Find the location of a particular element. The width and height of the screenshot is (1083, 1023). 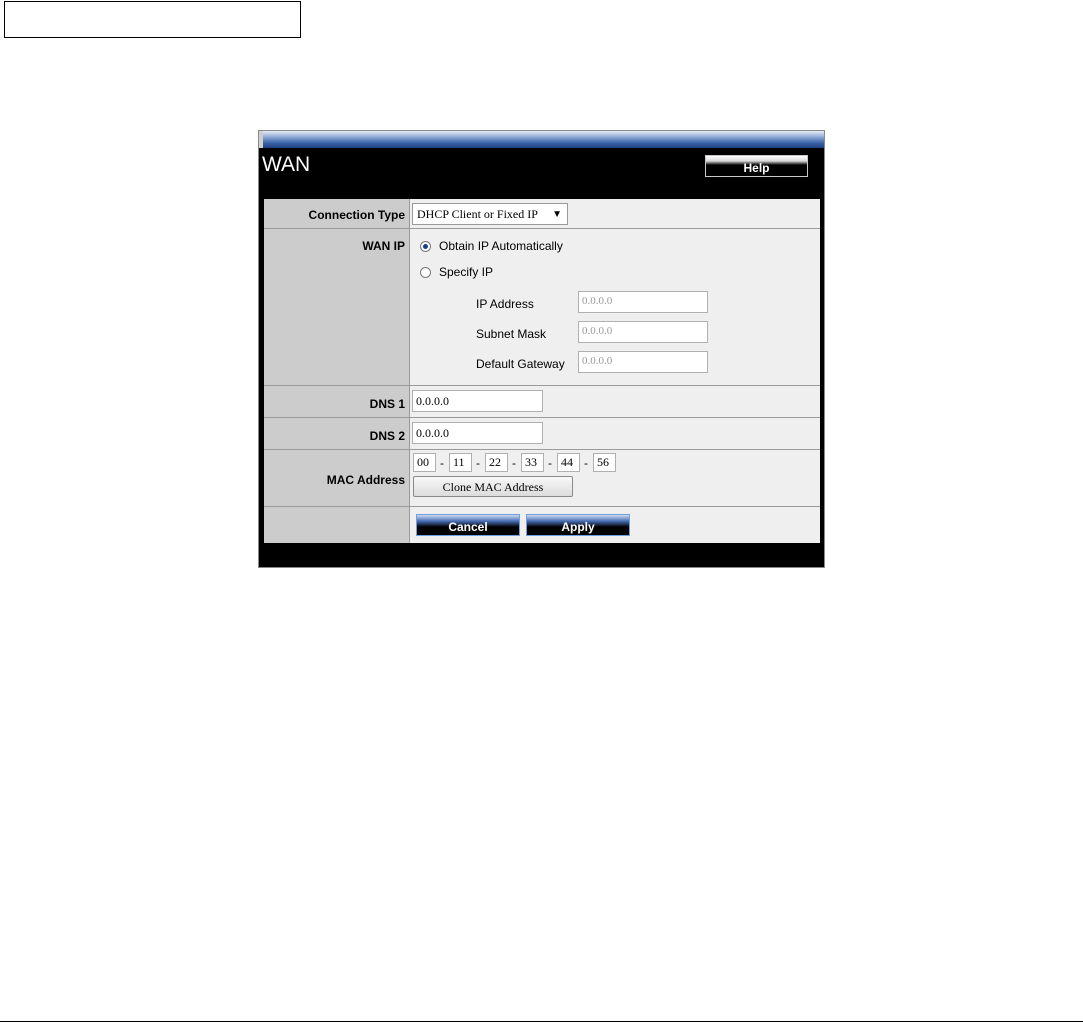

apply-button: Apply is located at coordinates (578, 525).